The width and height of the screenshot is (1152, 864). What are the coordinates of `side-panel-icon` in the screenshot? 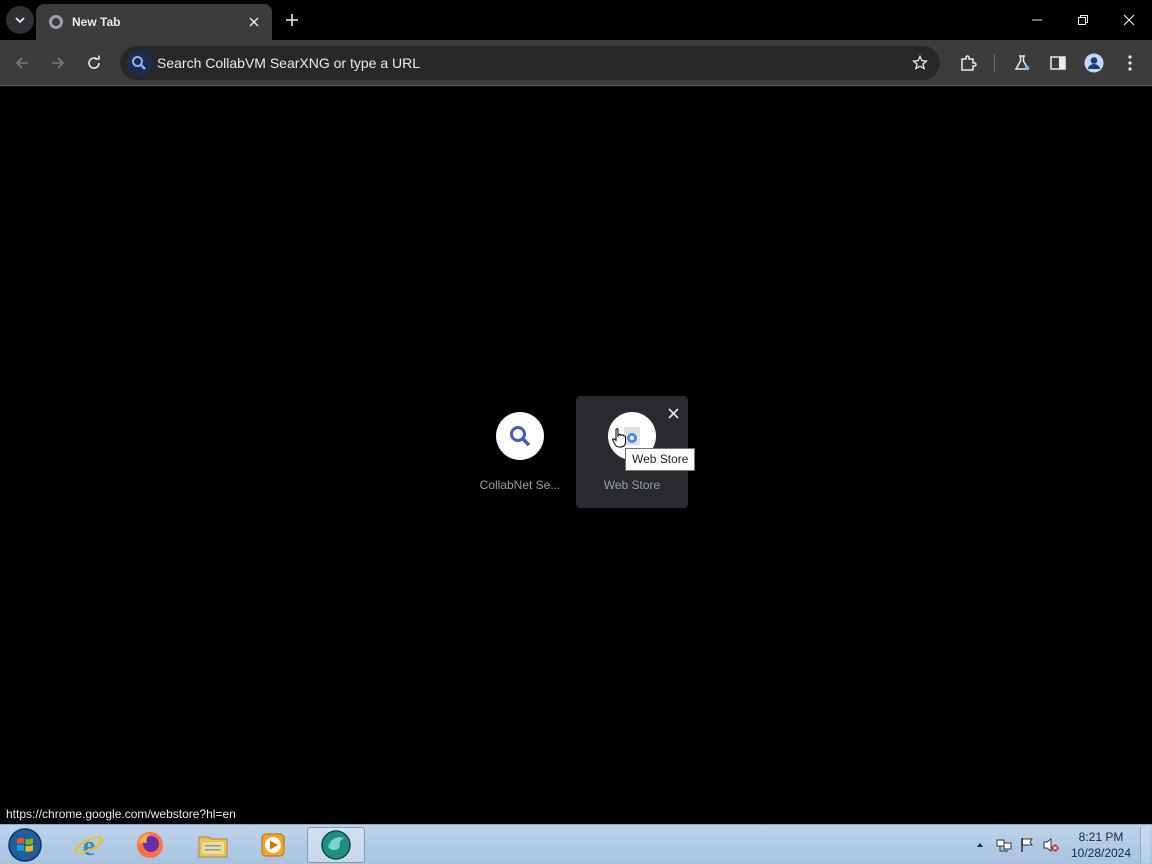 It's located at (1058, 63).